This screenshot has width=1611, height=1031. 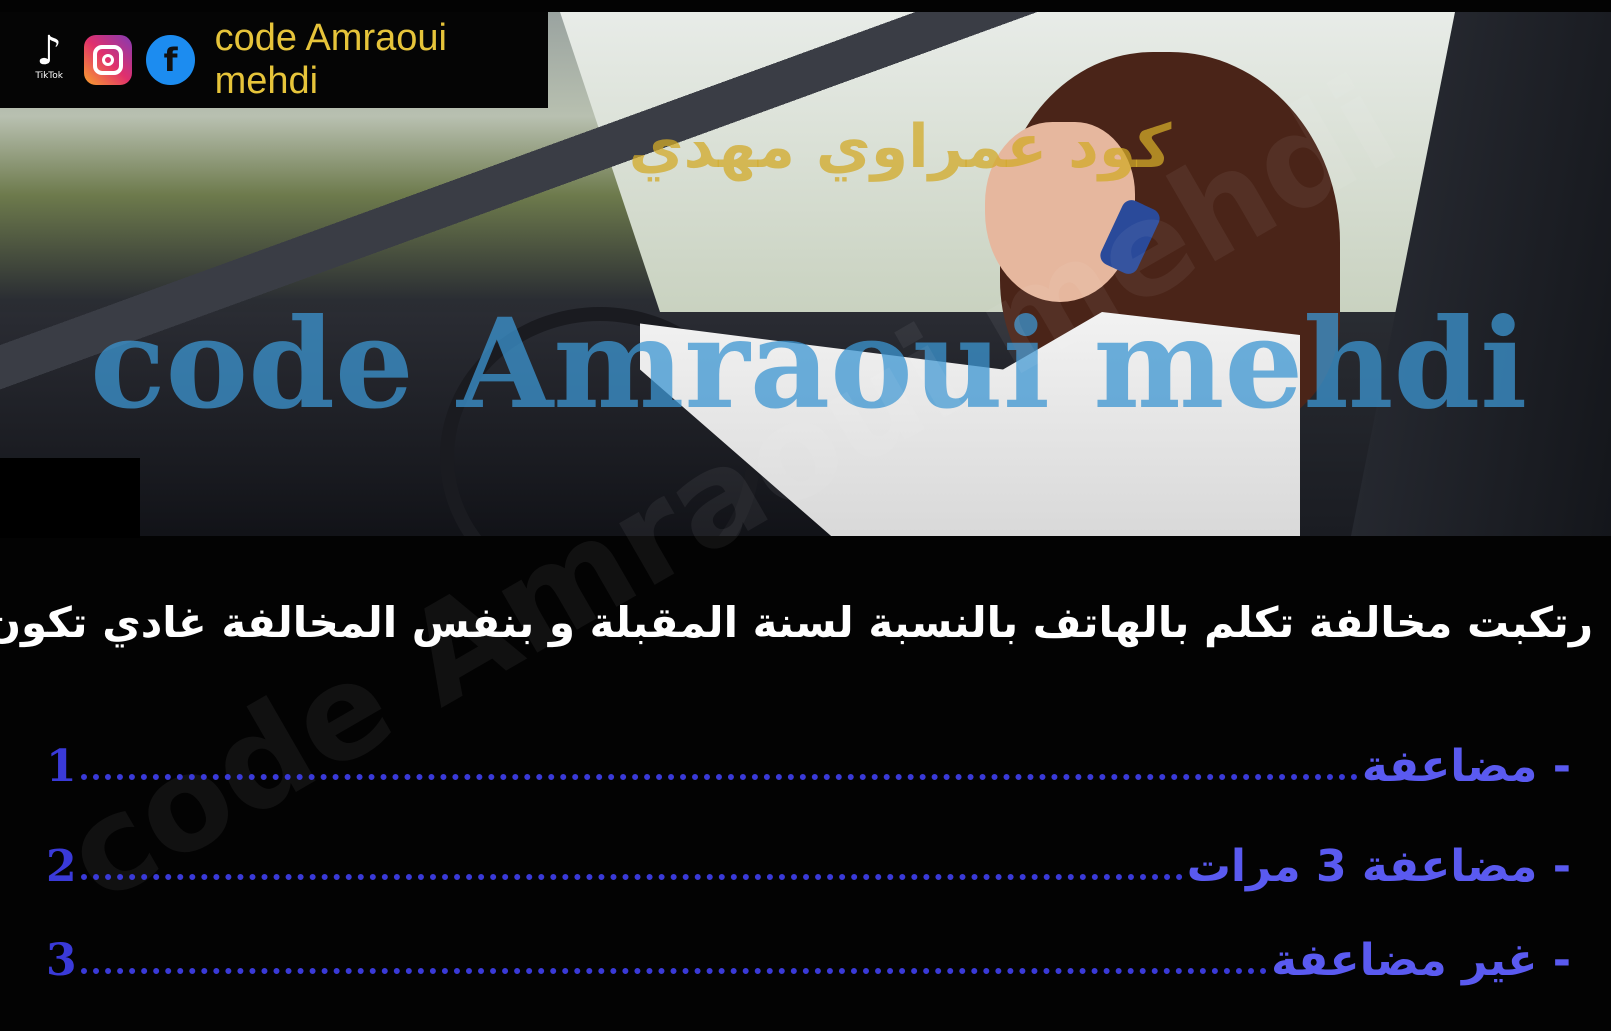 I want to click on option-number: 2, so click(x=61, y=866).